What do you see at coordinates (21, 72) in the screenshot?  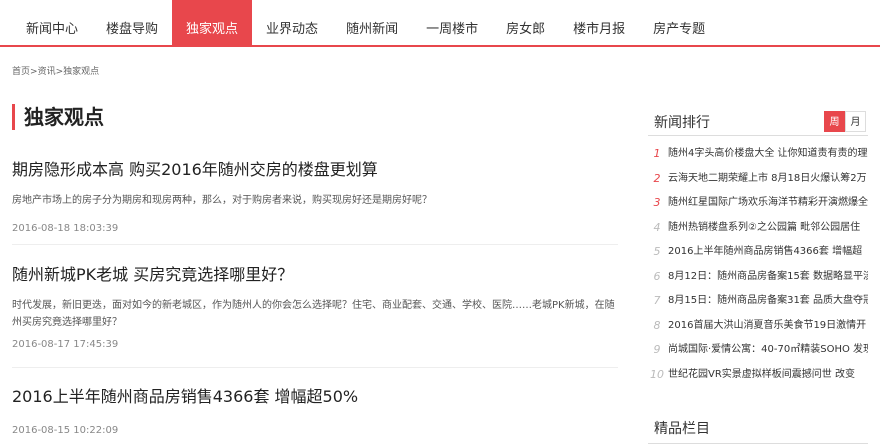 I see `breadcrumb-home-link: 首页` at bounding box center [21, 72].